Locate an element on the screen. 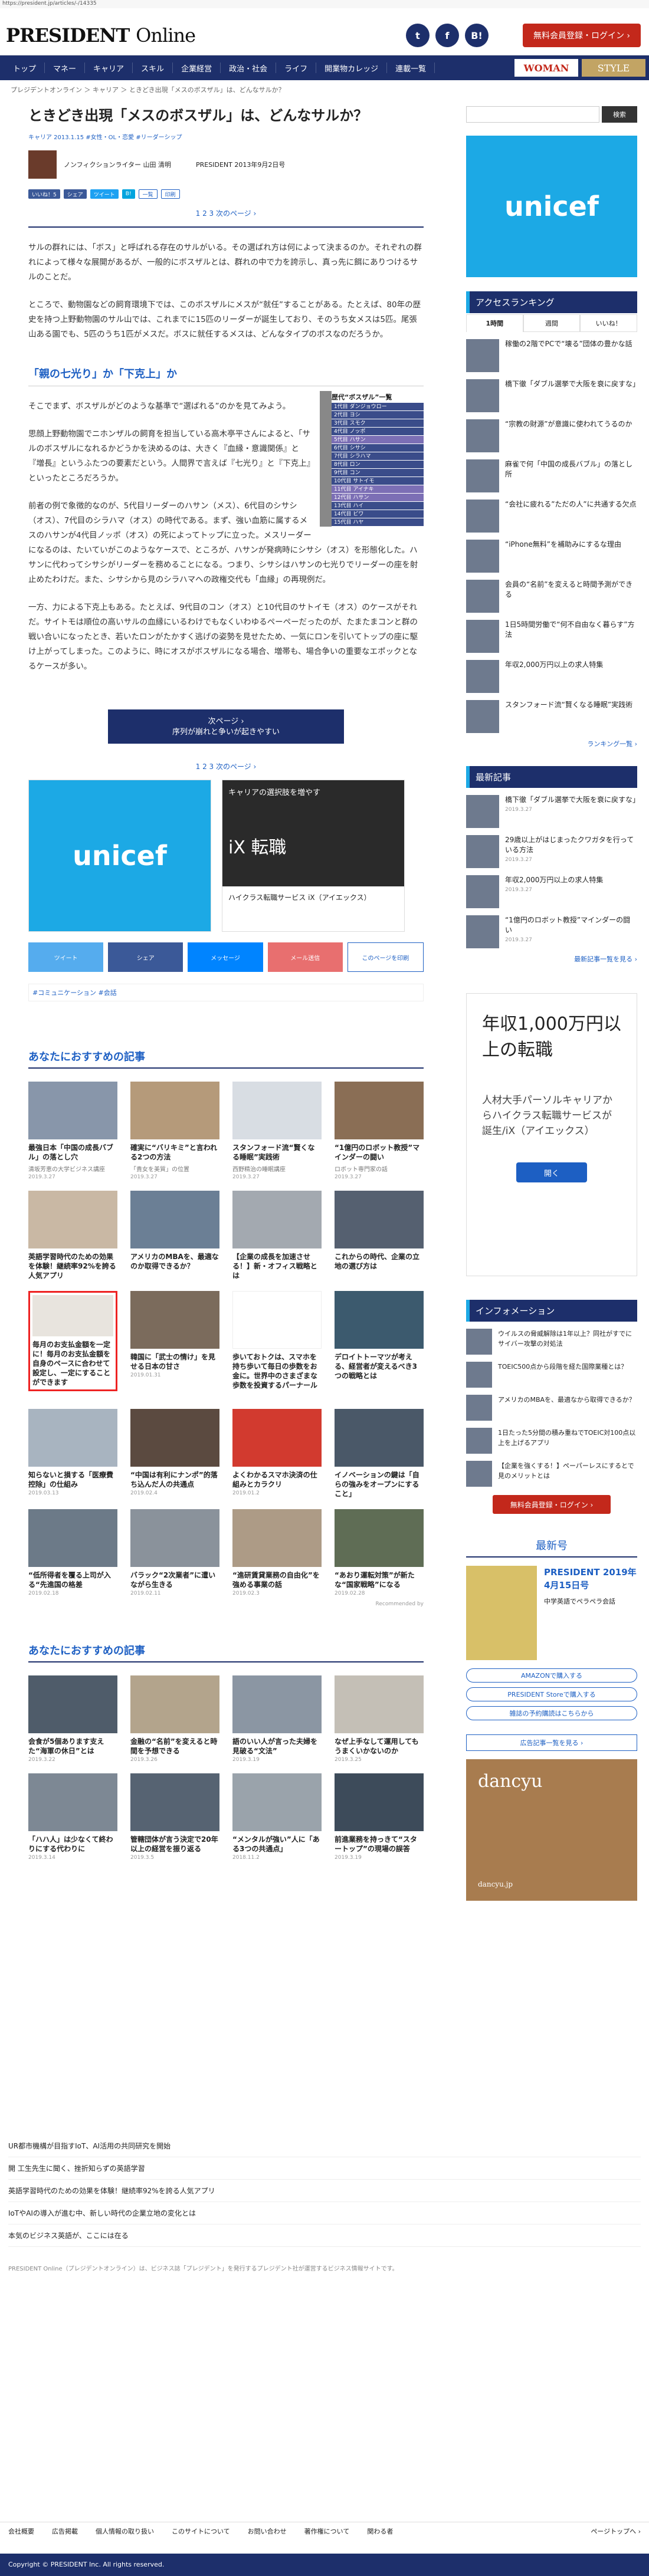  search-button: 検索 is located at coordinates (619, 114).